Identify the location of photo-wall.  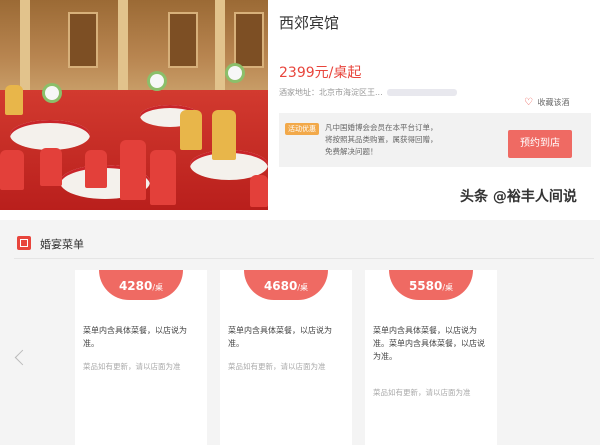
(134, 47).